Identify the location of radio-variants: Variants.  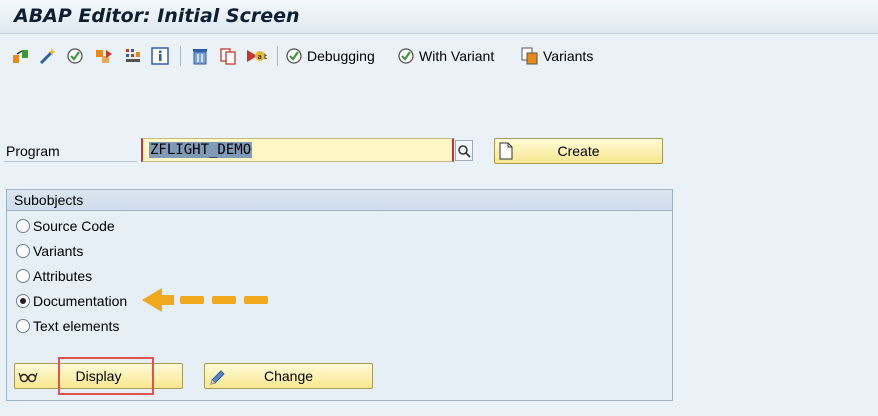
(49, 251).